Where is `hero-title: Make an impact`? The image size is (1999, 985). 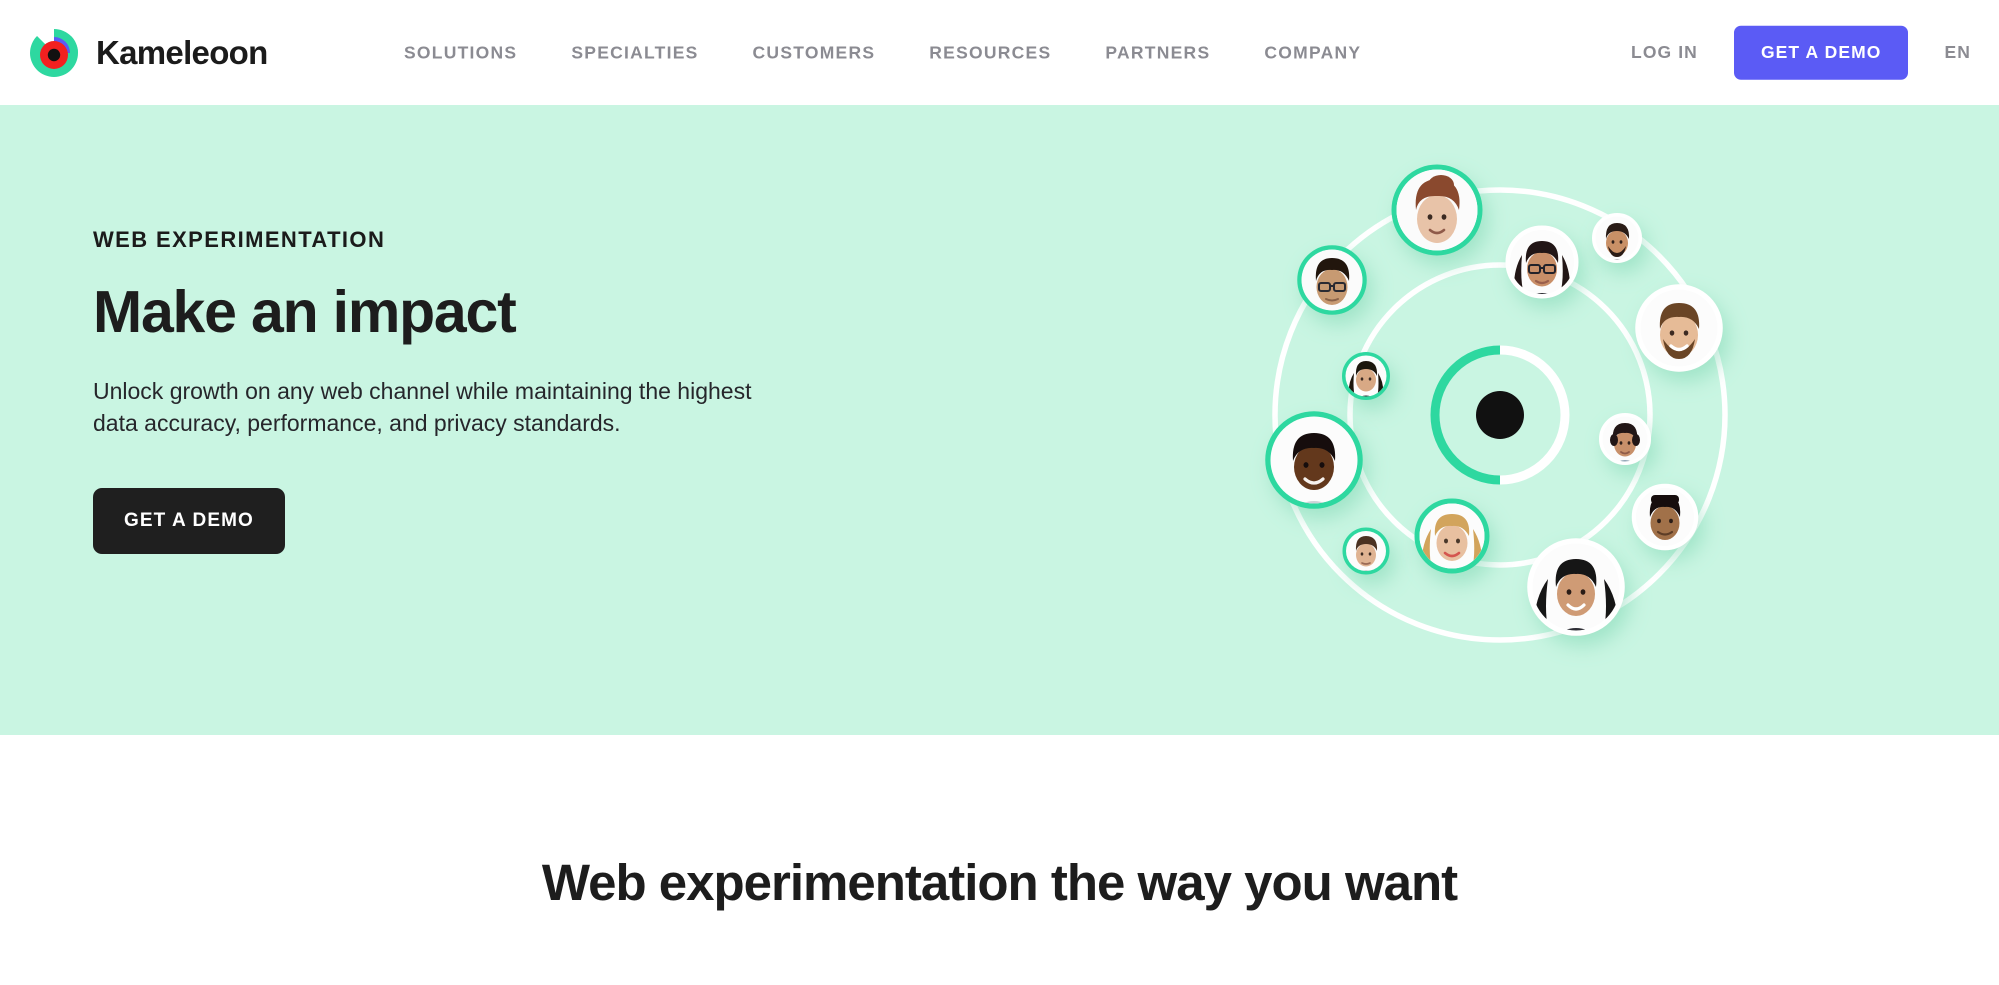 hero-title: Make an impact is located at coordinates (305, 312).